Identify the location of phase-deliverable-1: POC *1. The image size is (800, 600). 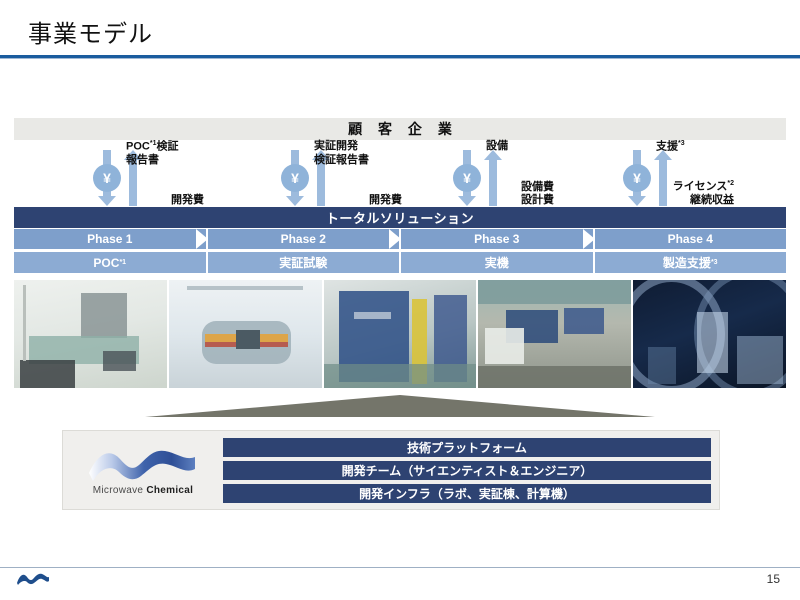
(110, 262).